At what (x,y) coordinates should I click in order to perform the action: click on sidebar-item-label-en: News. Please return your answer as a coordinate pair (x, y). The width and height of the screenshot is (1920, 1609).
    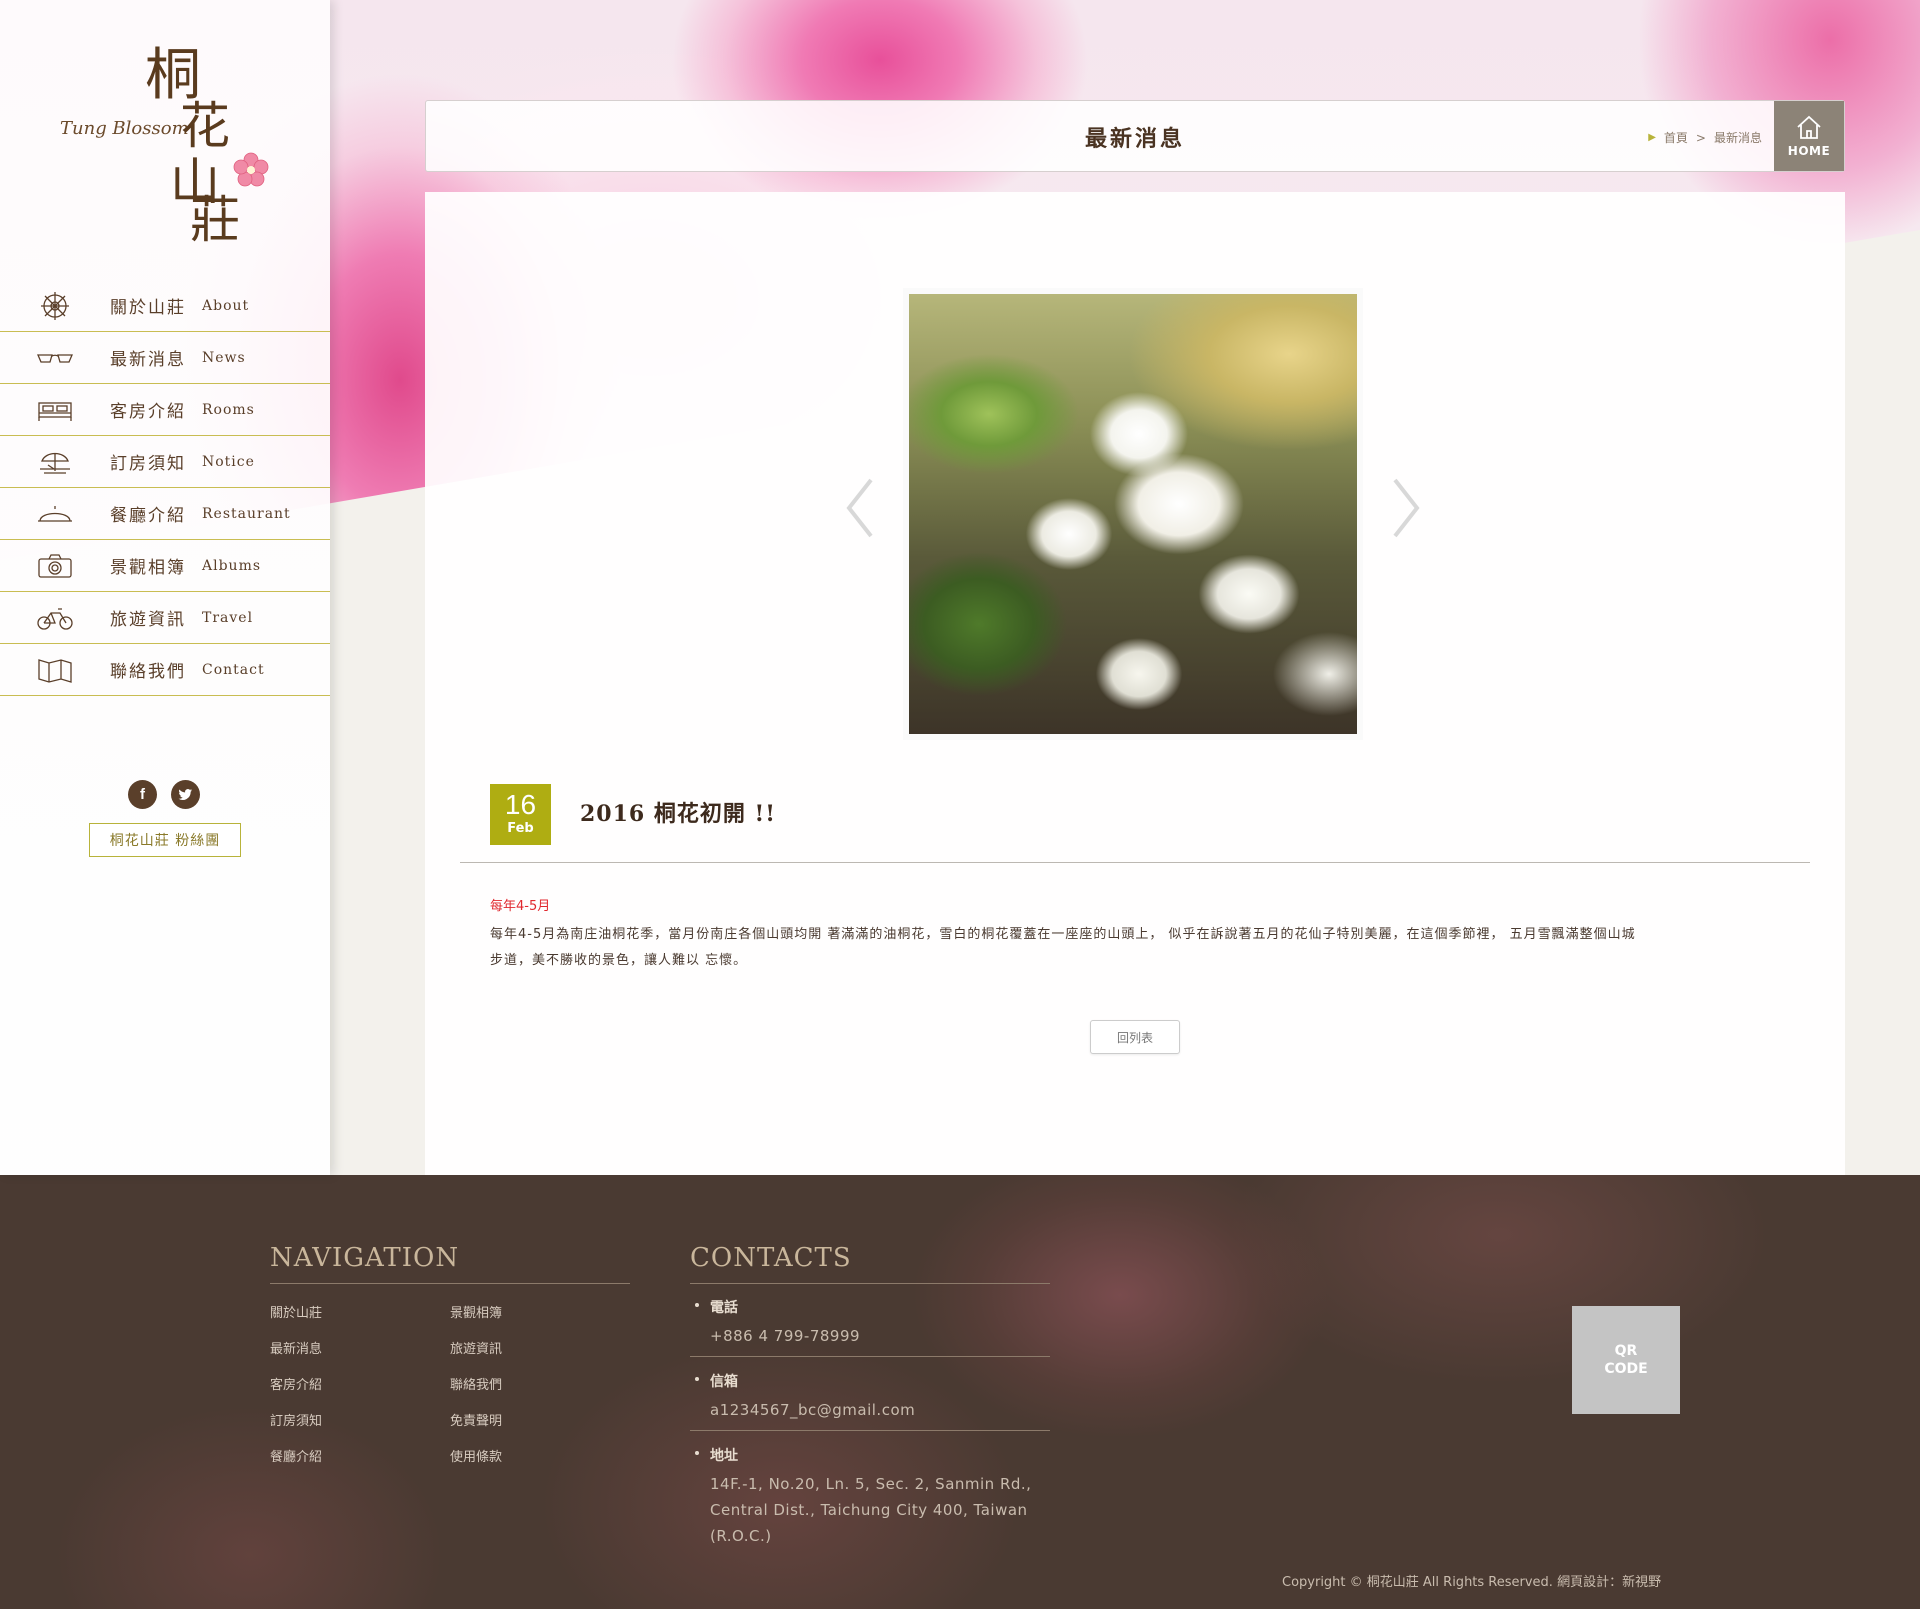
    Looking at the image, I should click on (224, 357).